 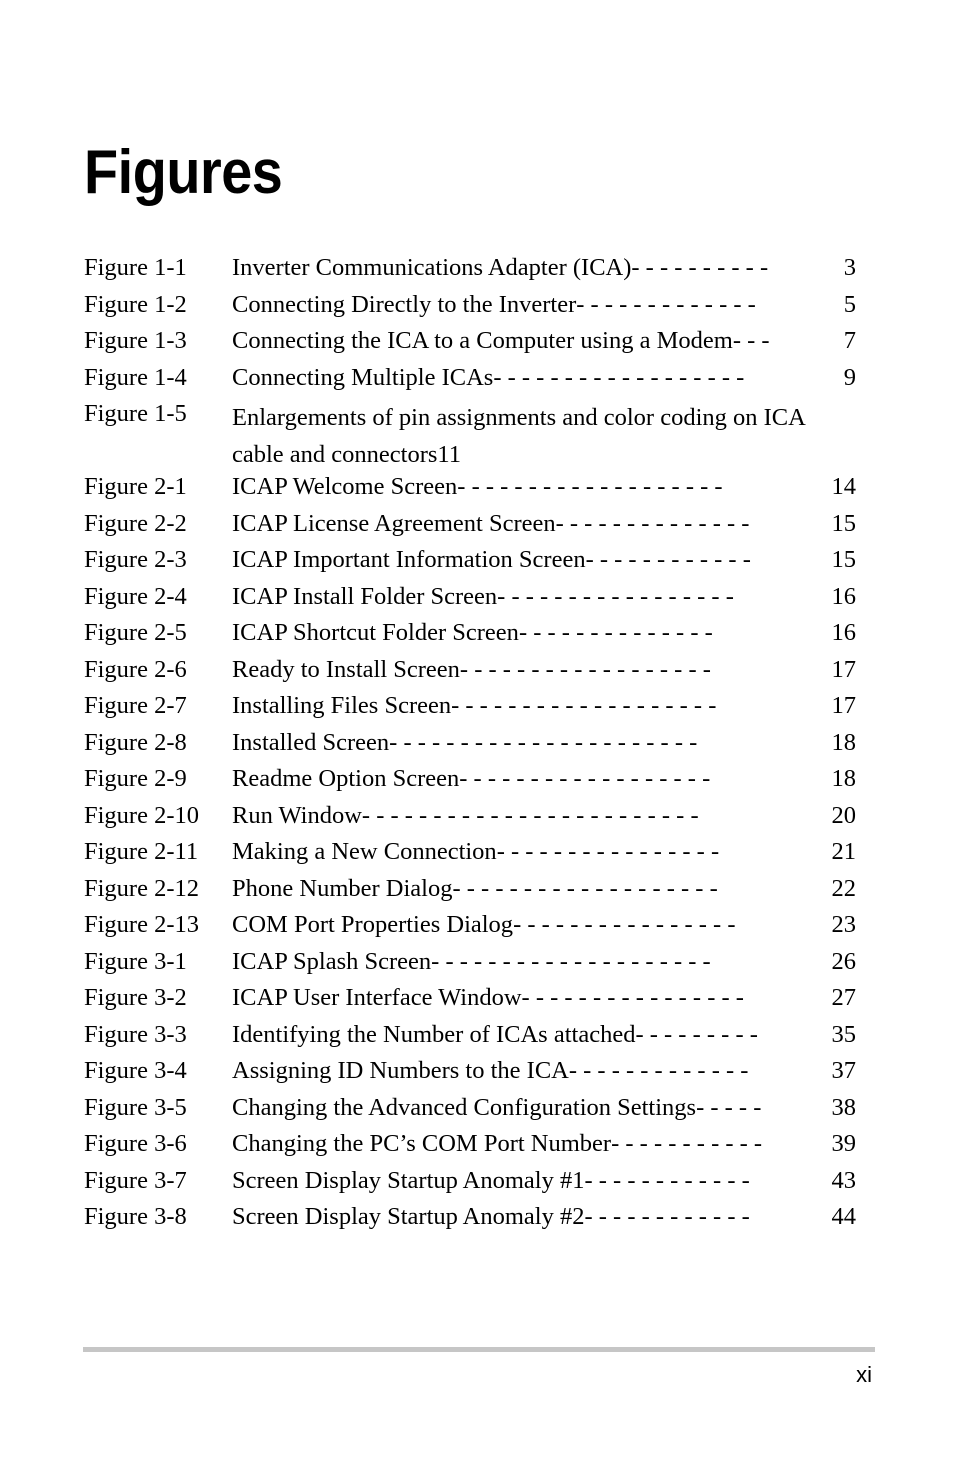 What do you see at coordinates (135, 304) in the screenshot?
I see `figure-number-label: Figure 1-2` at bounding box center [135, 304].